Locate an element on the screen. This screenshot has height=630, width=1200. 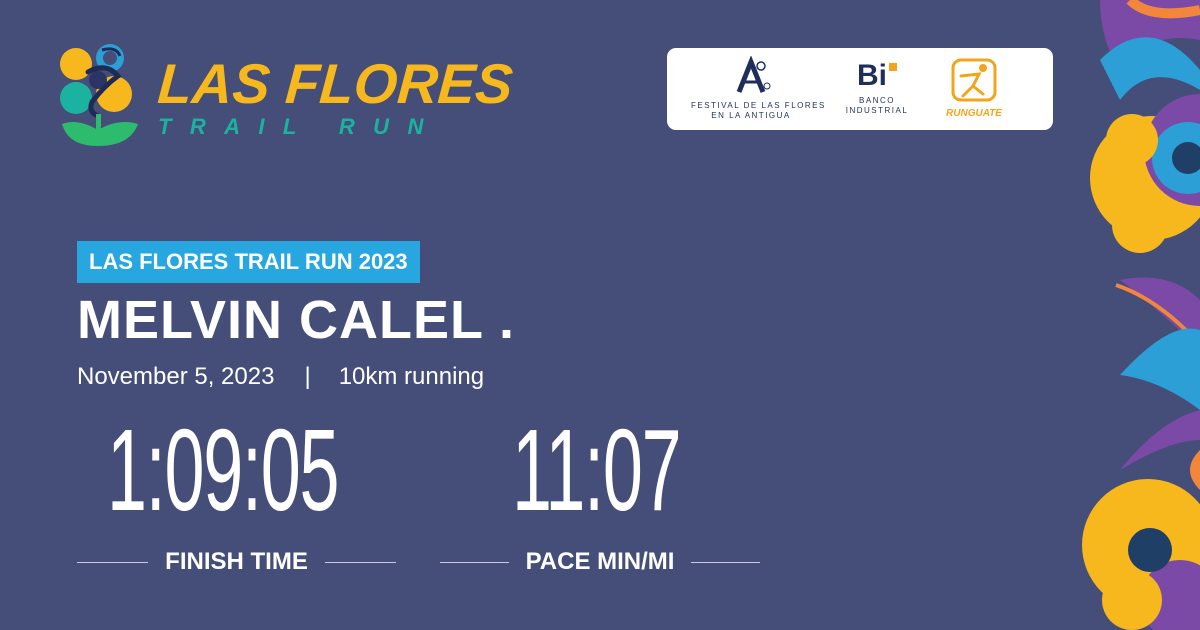
sponsor-festival: FESTIVAL DE LAS FLORES EN LA ANTIGUA is located at coordinates (758, 88).